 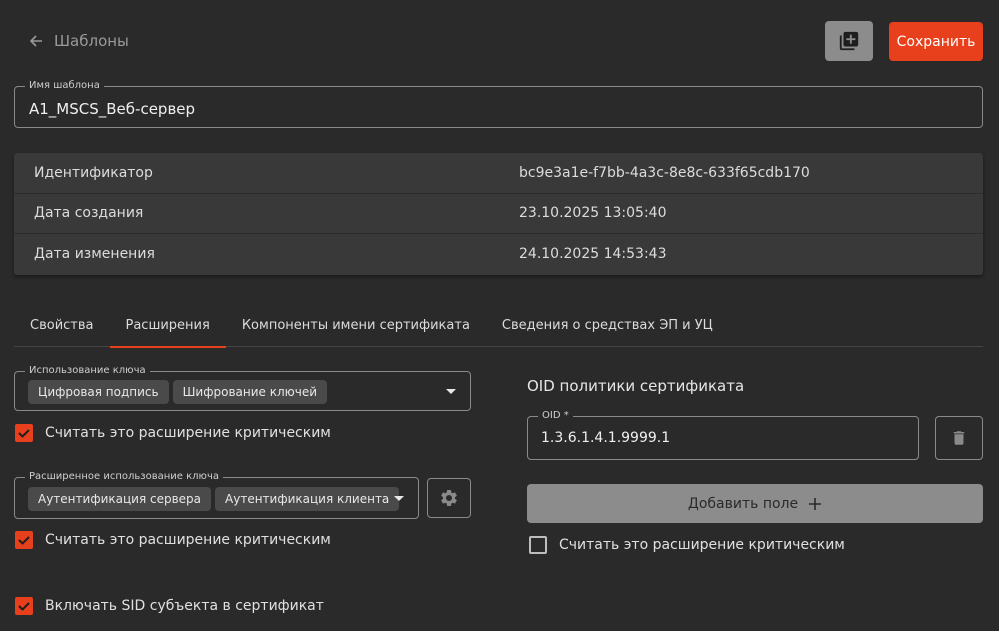 I want to click on back-label: Шаблоны, so click(x=91, y=41).